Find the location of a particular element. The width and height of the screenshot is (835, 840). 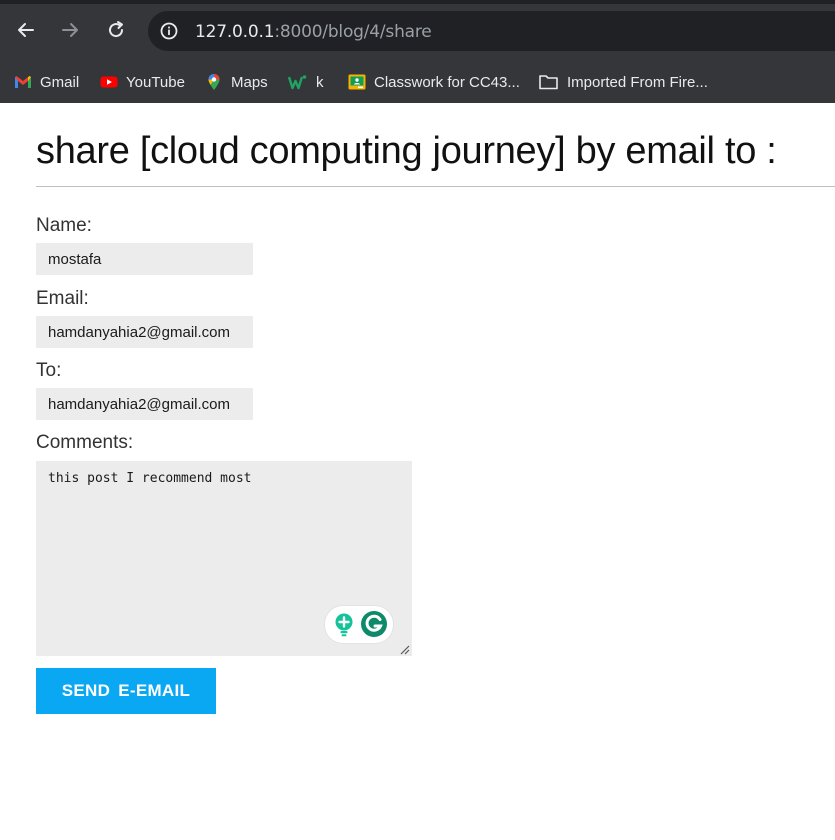

youtube-icon is located at coordinates (109, 82).